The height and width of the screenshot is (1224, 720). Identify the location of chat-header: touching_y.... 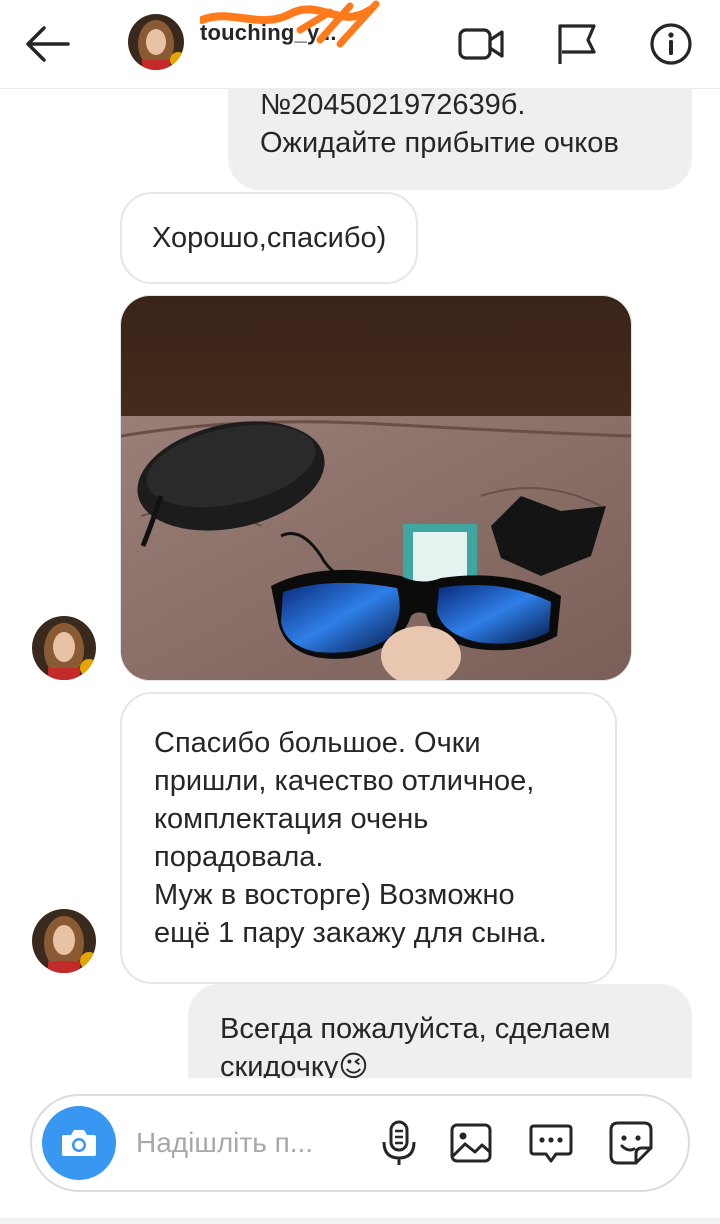
(360, 44).